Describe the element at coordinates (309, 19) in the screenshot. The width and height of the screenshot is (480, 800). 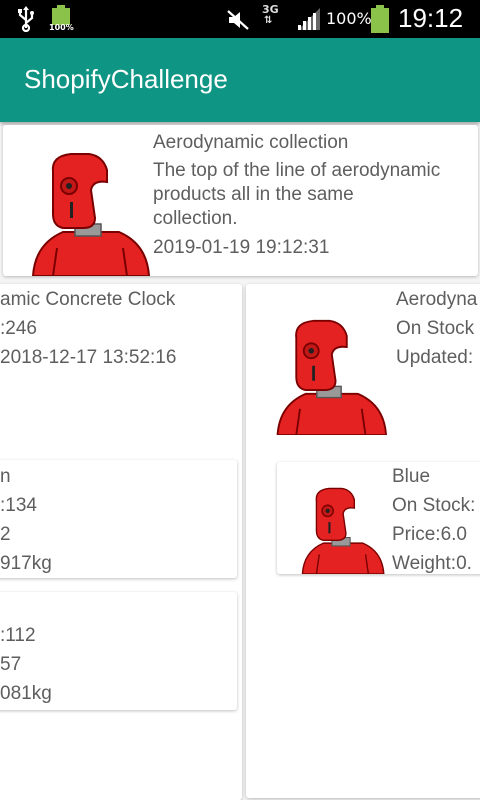
I see `signal-icon` at that location.